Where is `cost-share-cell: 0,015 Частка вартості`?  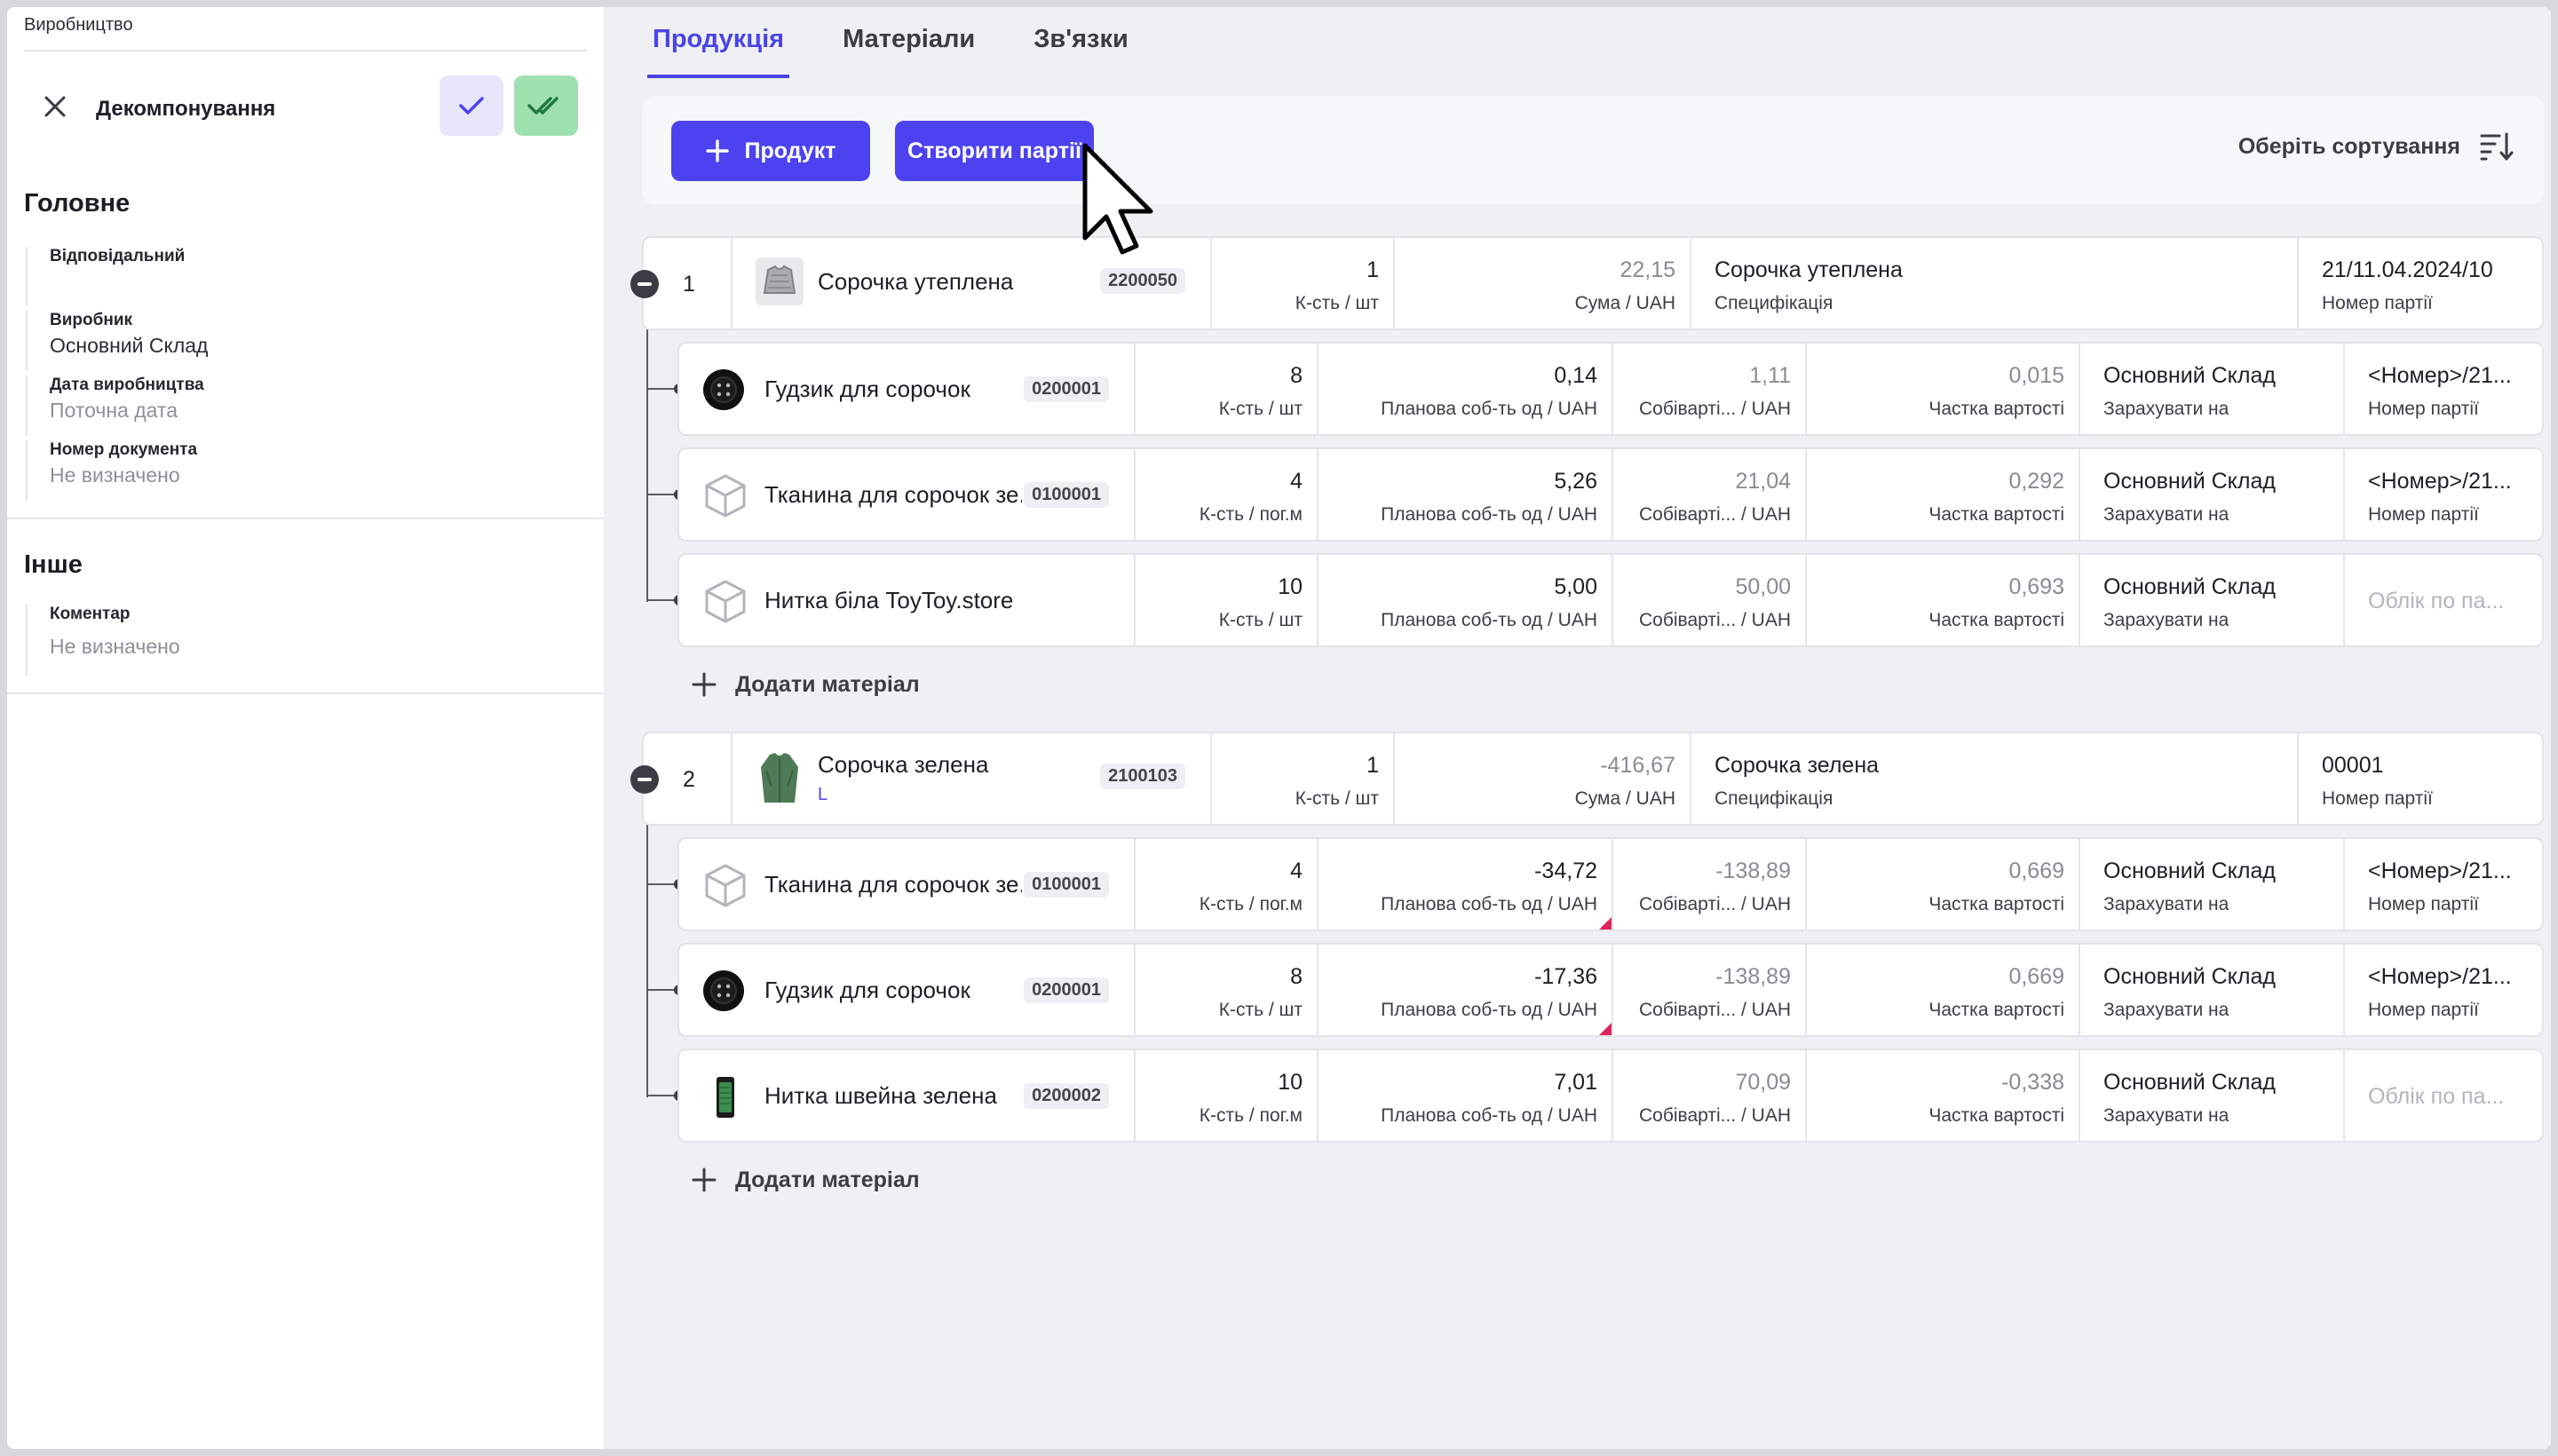 cost-share-cell: 0,015 Частка вартості is located at coordinates (1942, 389).